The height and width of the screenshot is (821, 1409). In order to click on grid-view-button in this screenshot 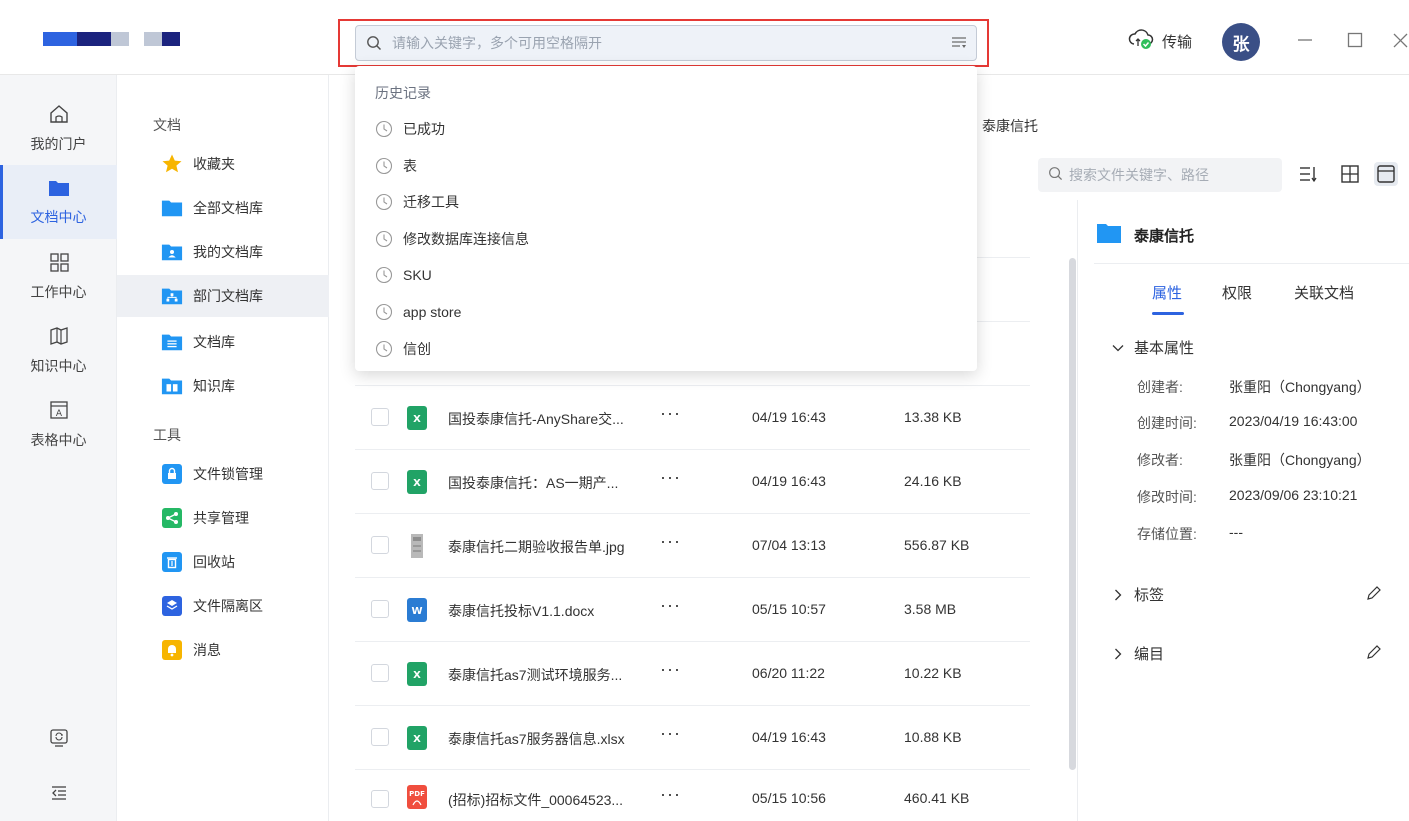, I will do `click(1350, 174)`.